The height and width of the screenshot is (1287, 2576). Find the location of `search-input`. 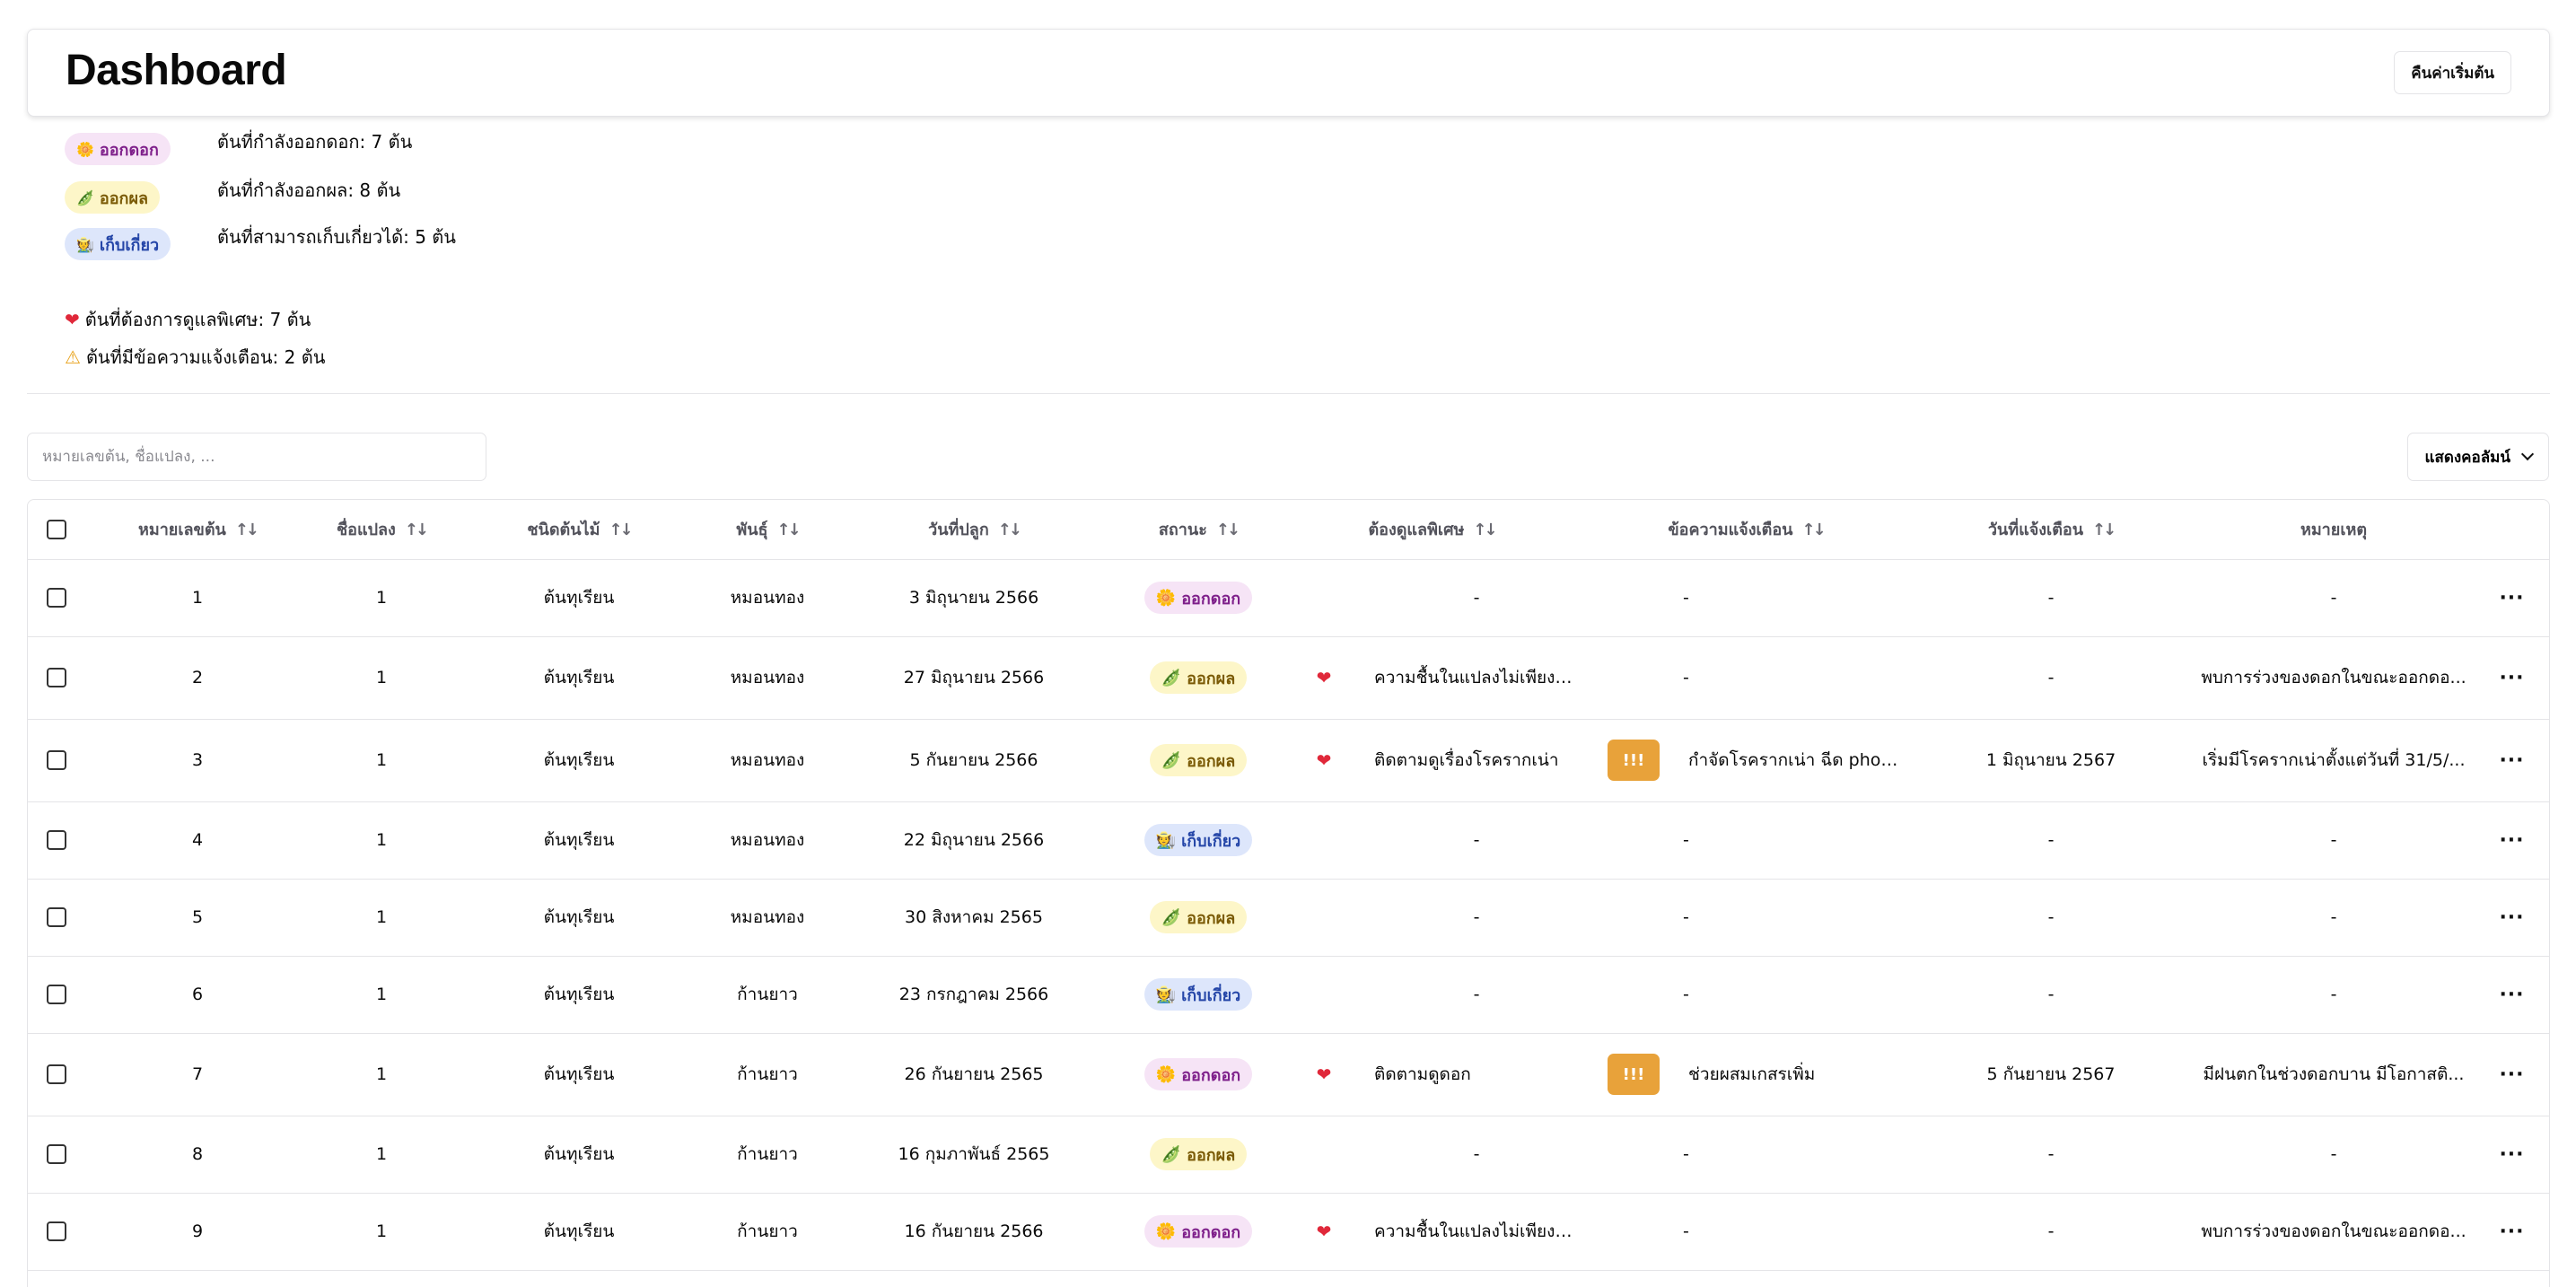

search-input is located at coordinates (256, 457).